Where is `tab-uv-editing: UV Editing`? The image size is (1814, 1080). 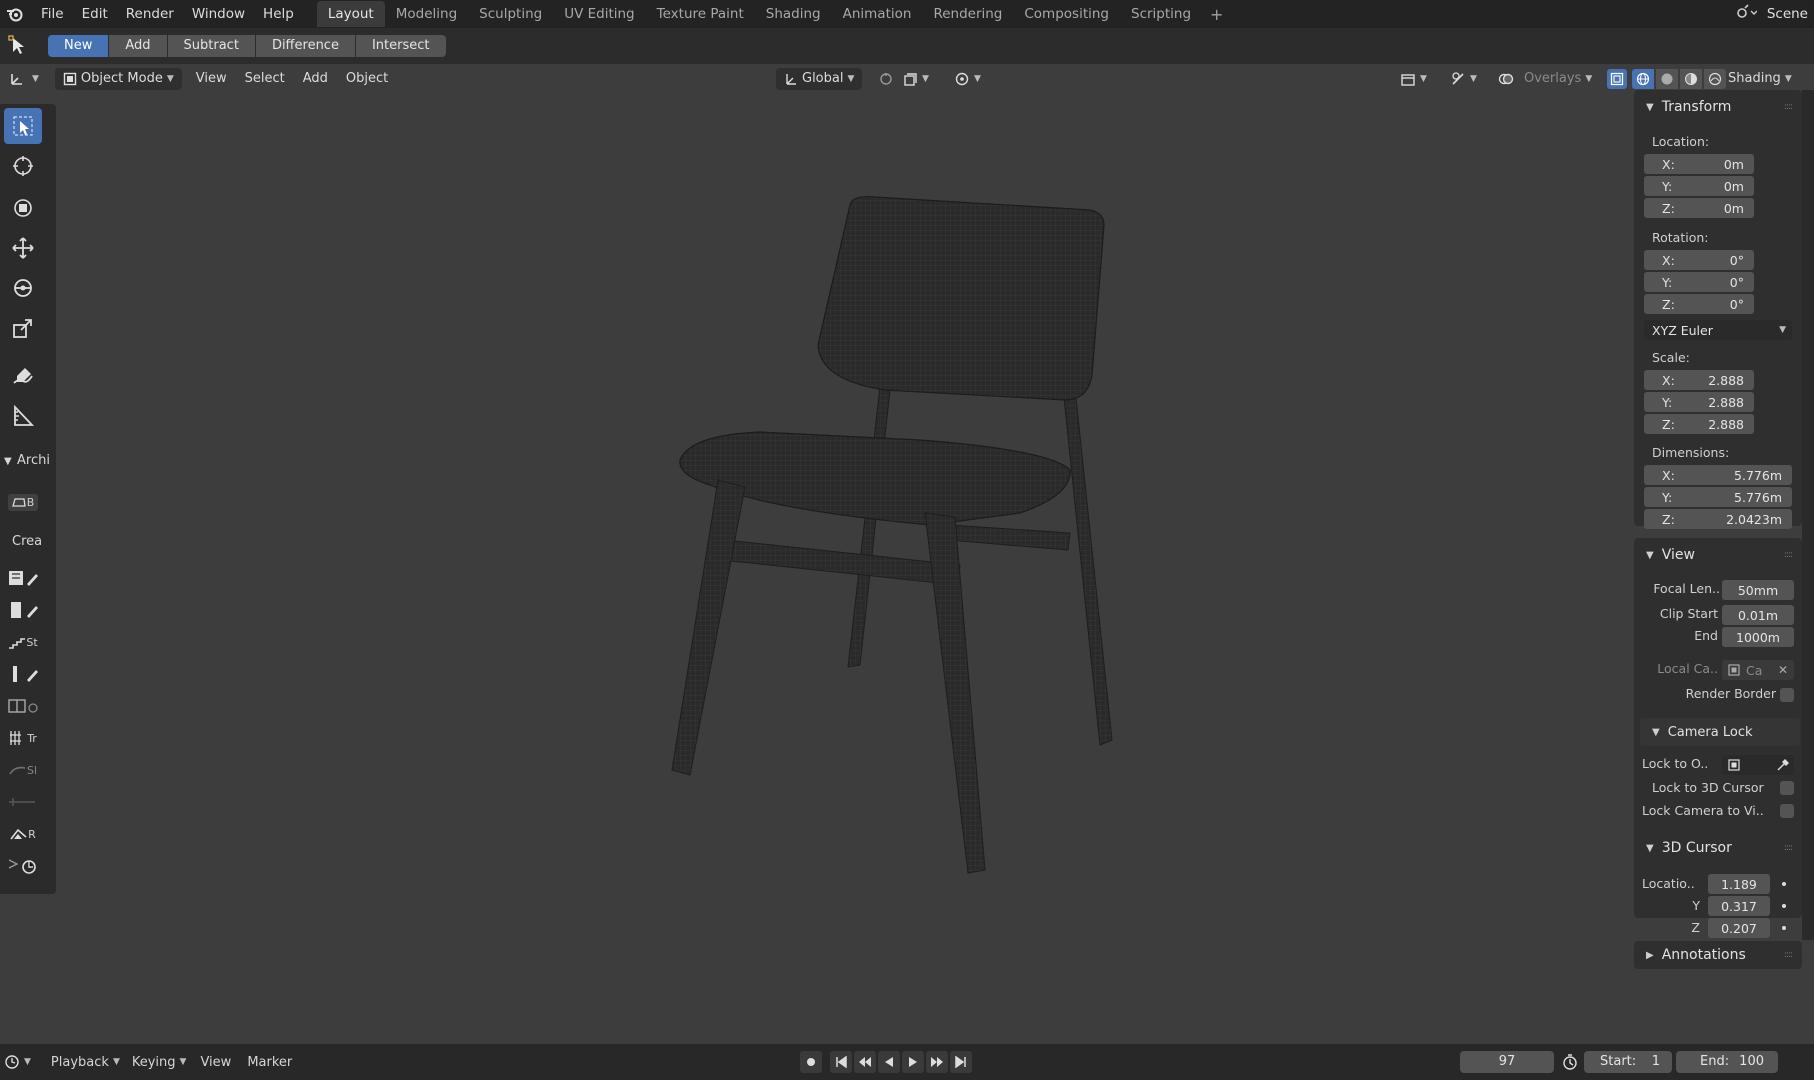
tab-uv-editing: UV Editing is located at coordinates (599, 14).